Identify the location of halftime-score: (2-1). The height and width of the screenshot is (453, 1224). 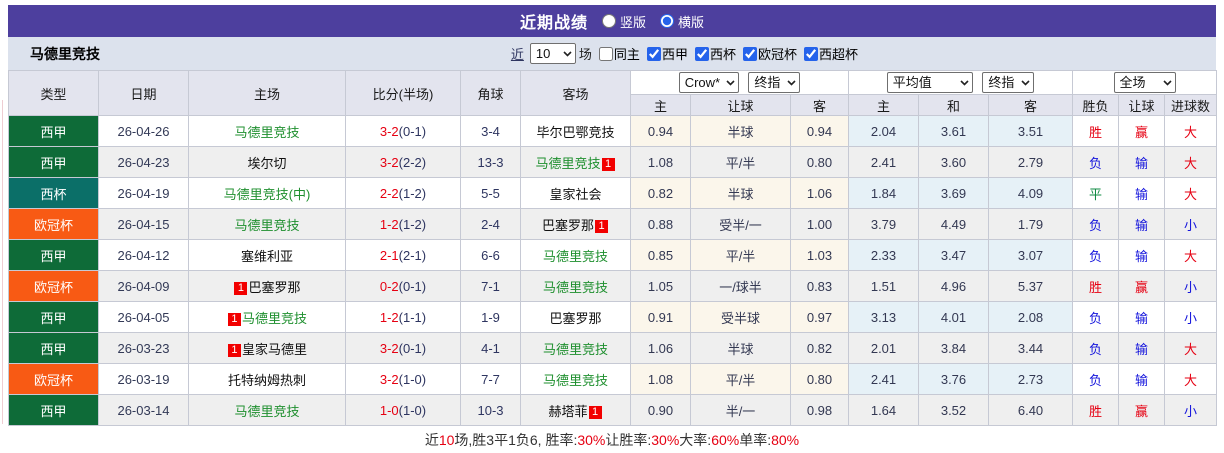
(412, 255).